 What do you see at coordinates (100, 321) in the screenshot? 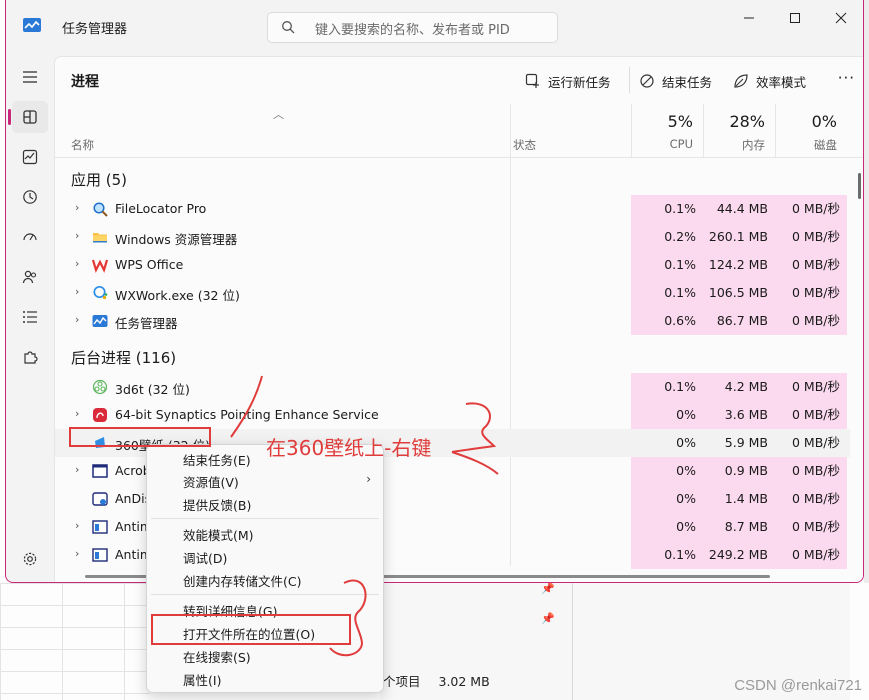
I see `task-manager-icon` at bounding box center [100, 321].